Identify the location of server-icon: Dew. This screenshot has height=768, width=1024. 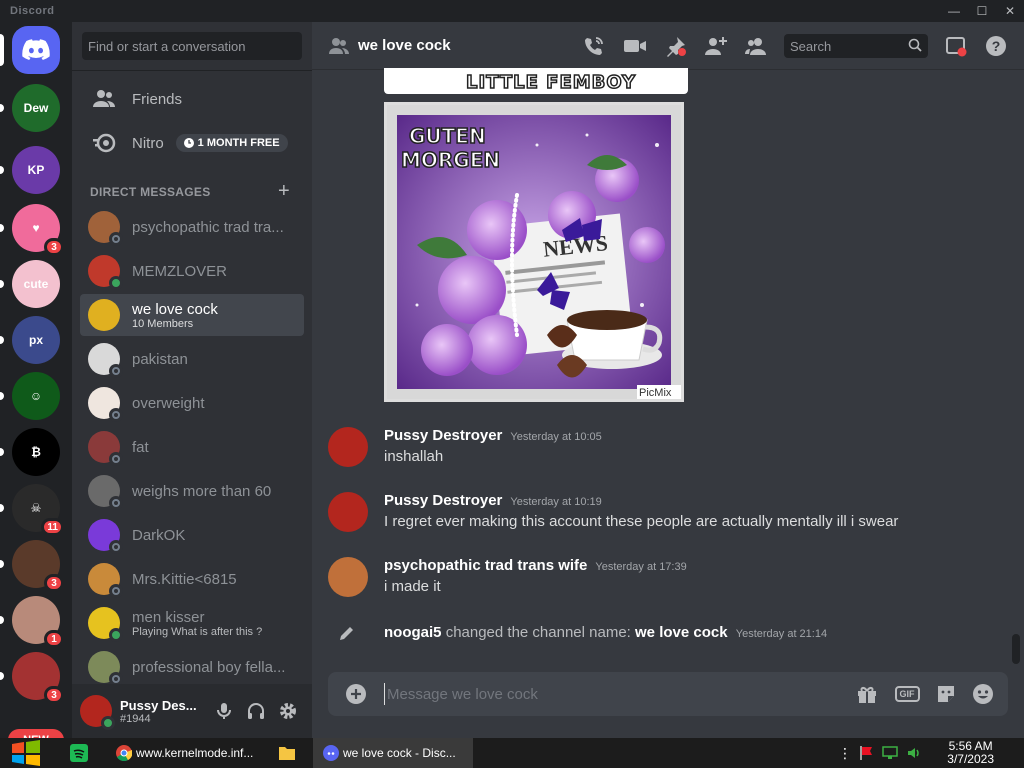
(30, 108).